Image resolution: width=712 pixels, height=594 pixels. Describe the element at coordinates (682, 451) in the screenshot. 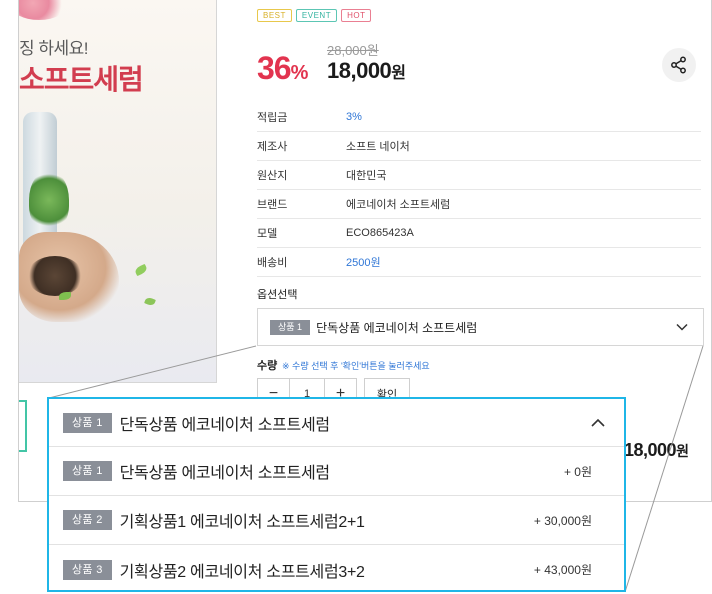

I see `total-price-unit: 원` at that location.